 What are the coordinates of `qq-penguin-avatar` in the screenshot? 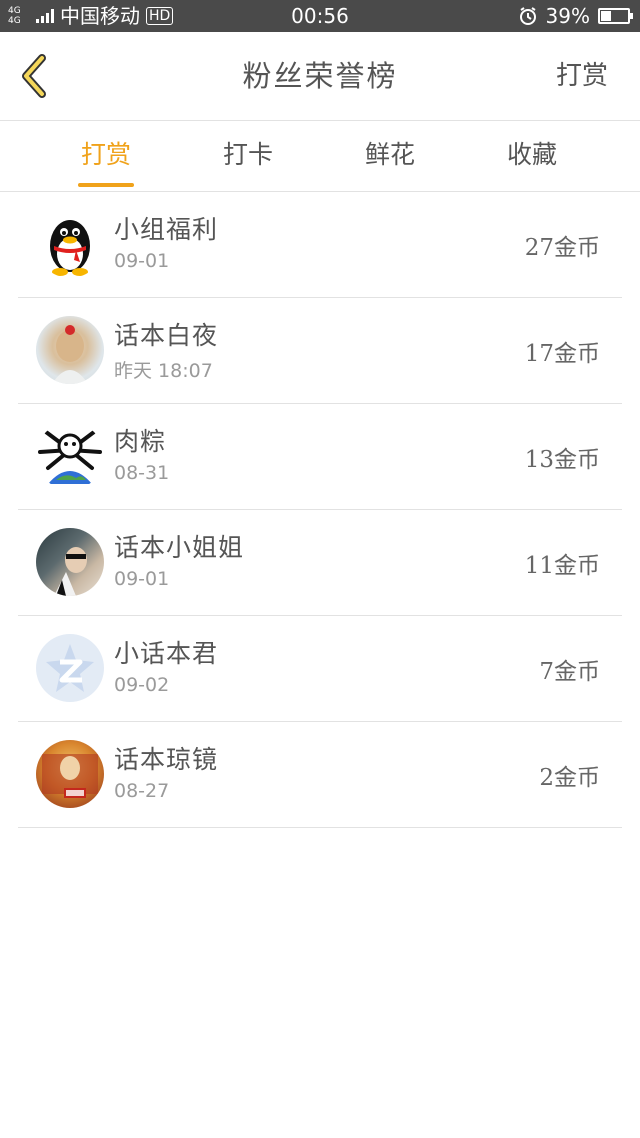 It's located at (70, 244).